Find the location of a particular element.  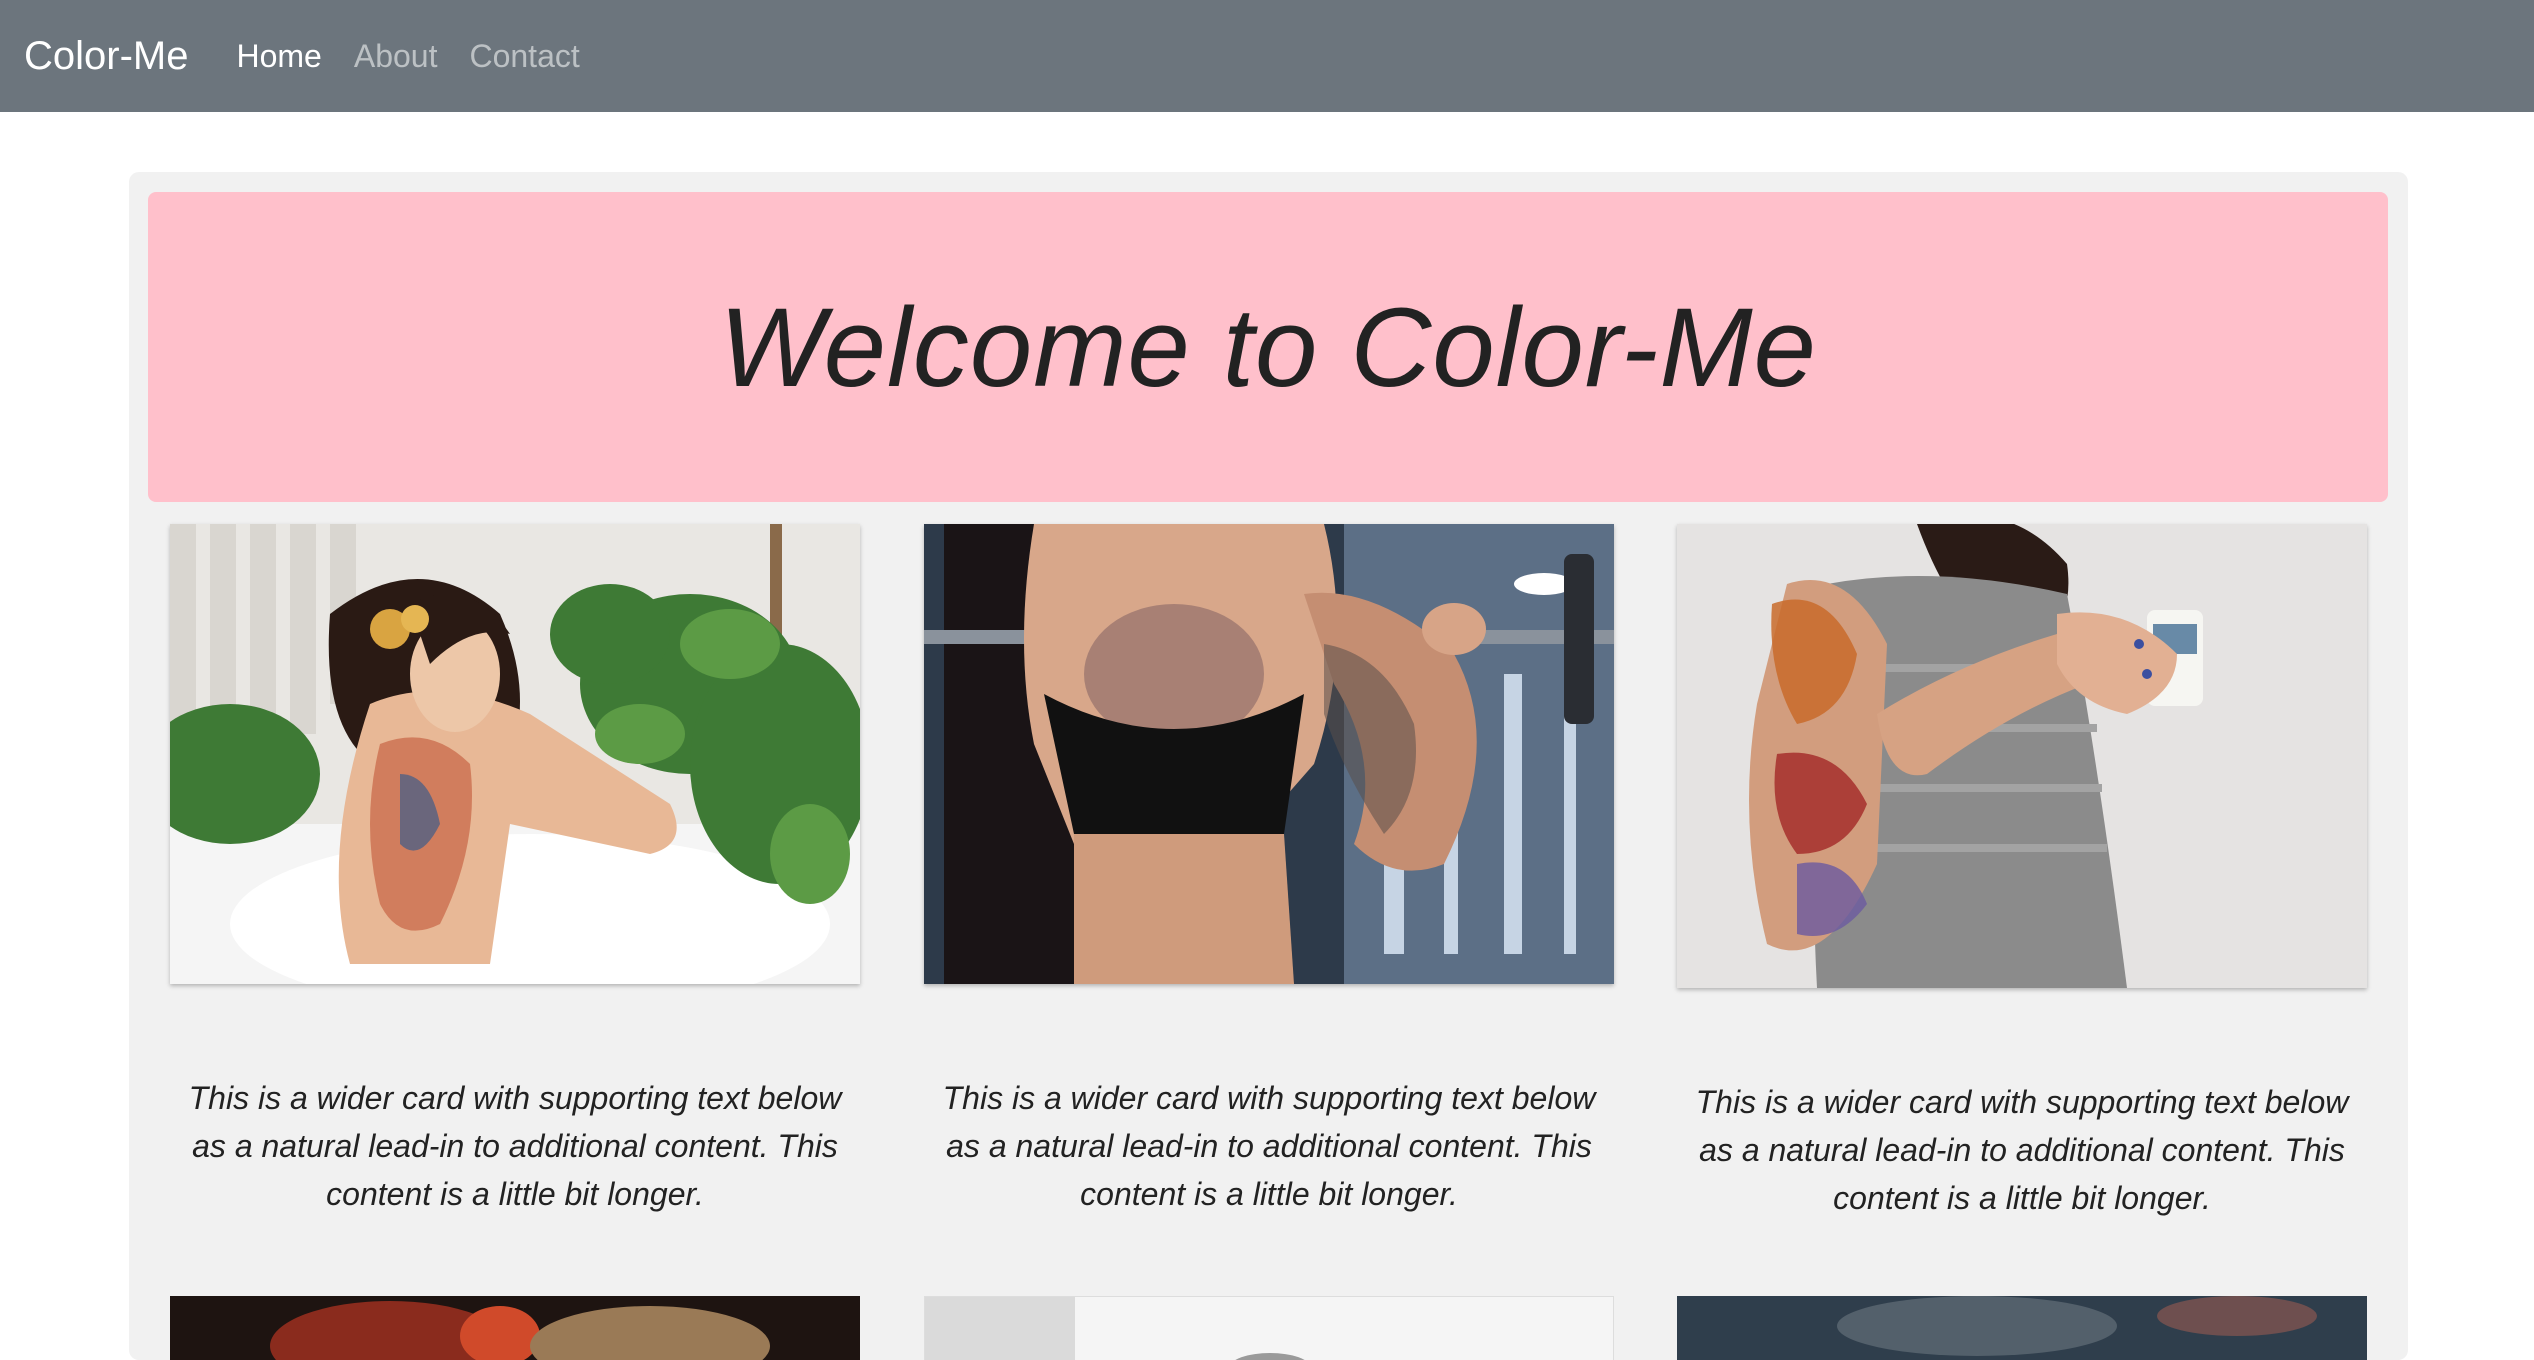

hero-title: Welcome to Color-Me is located at coordinates (1268, 347).